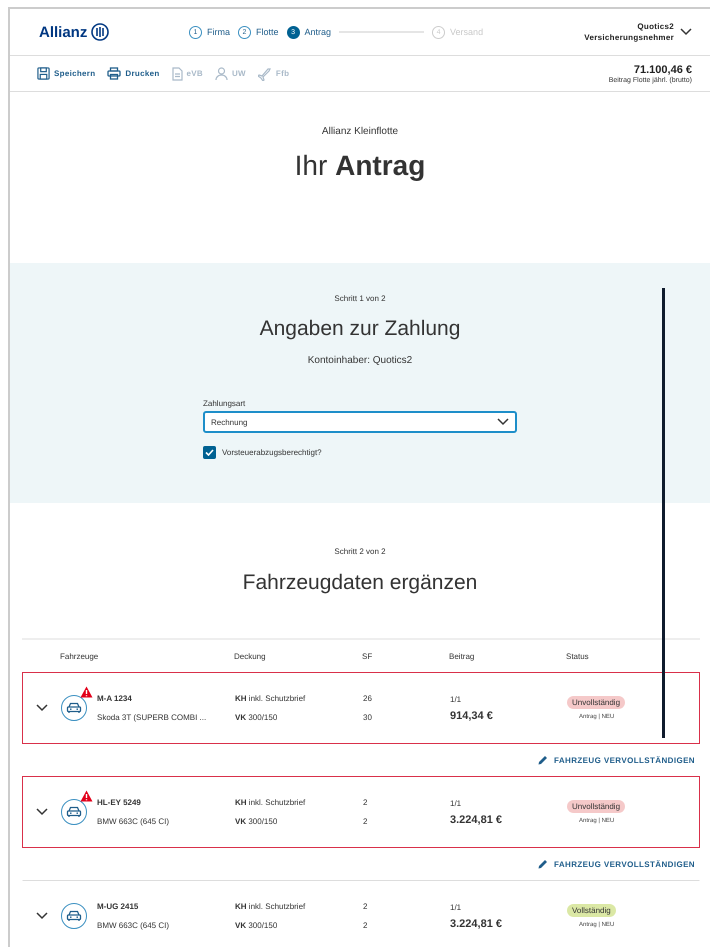 The image size is (710, 947). I want to click on printer-icon, so click(114, 73).